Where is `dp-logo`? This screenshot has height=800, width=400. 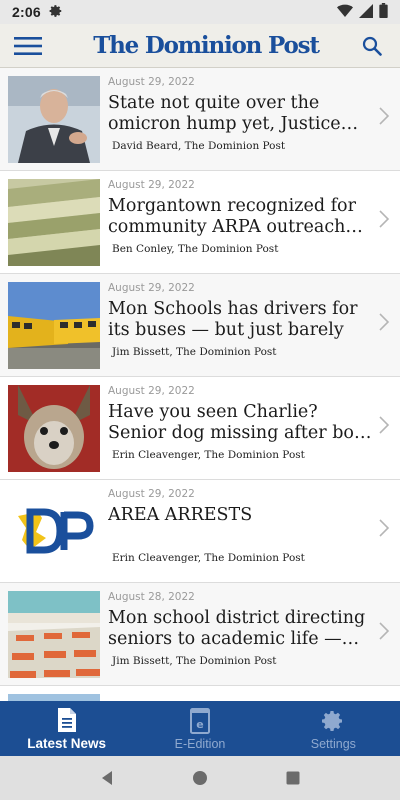
dp-logo is located at coordinates (54, 531).